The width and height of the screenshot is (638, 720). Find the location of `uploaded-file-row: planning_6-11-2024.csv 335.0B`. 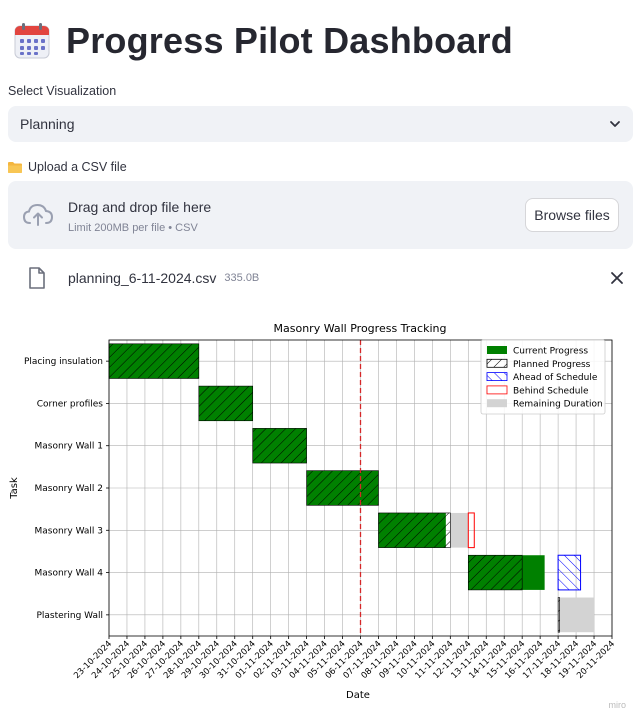

uploaded-file-row: planning_6-11-2024.csv 335.0B is located at coordinates (326, 278).